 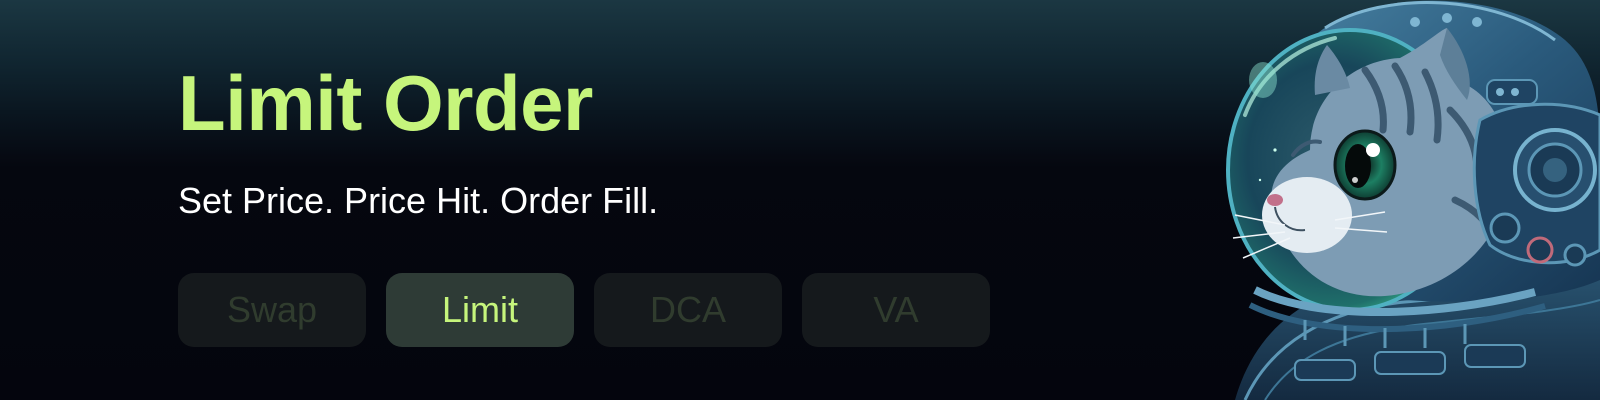 What do you see at coordinates (584, 310) in the screenshot?
I see `trade-mode-tabs: Swap Limit DCA VA` at bounding box center [584, 310].